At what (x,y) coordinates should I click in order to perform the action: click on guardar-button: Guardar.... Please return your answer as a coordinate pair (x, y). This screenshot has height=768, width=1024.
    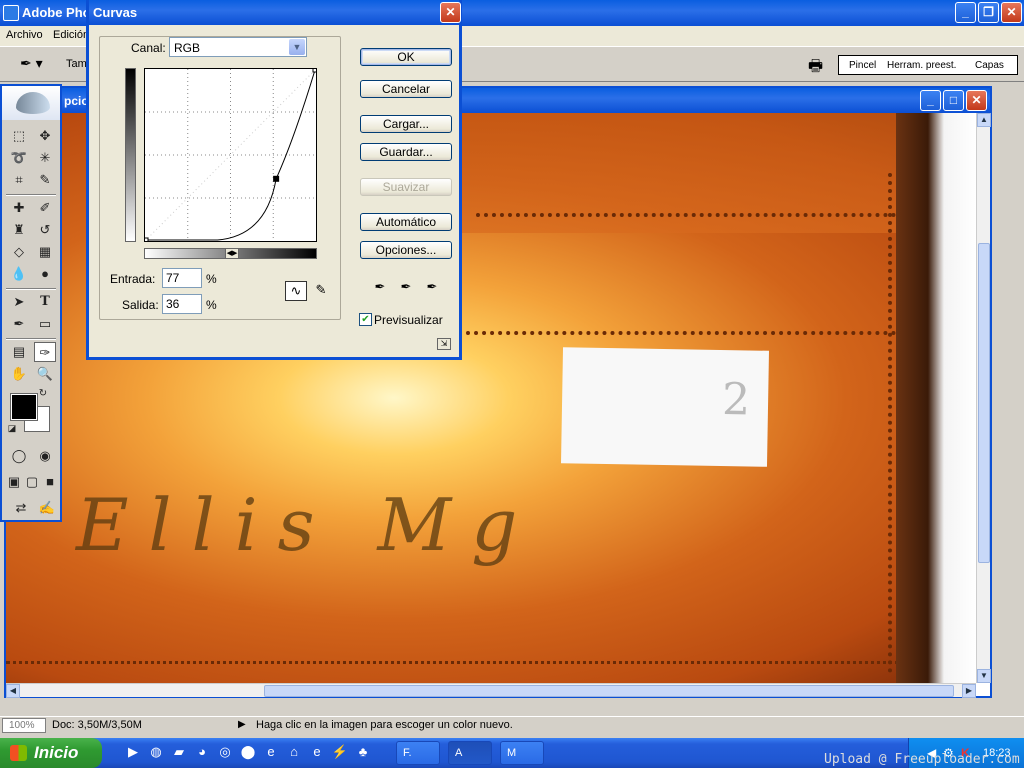
    Looking at the image, I should click on (406, 152).